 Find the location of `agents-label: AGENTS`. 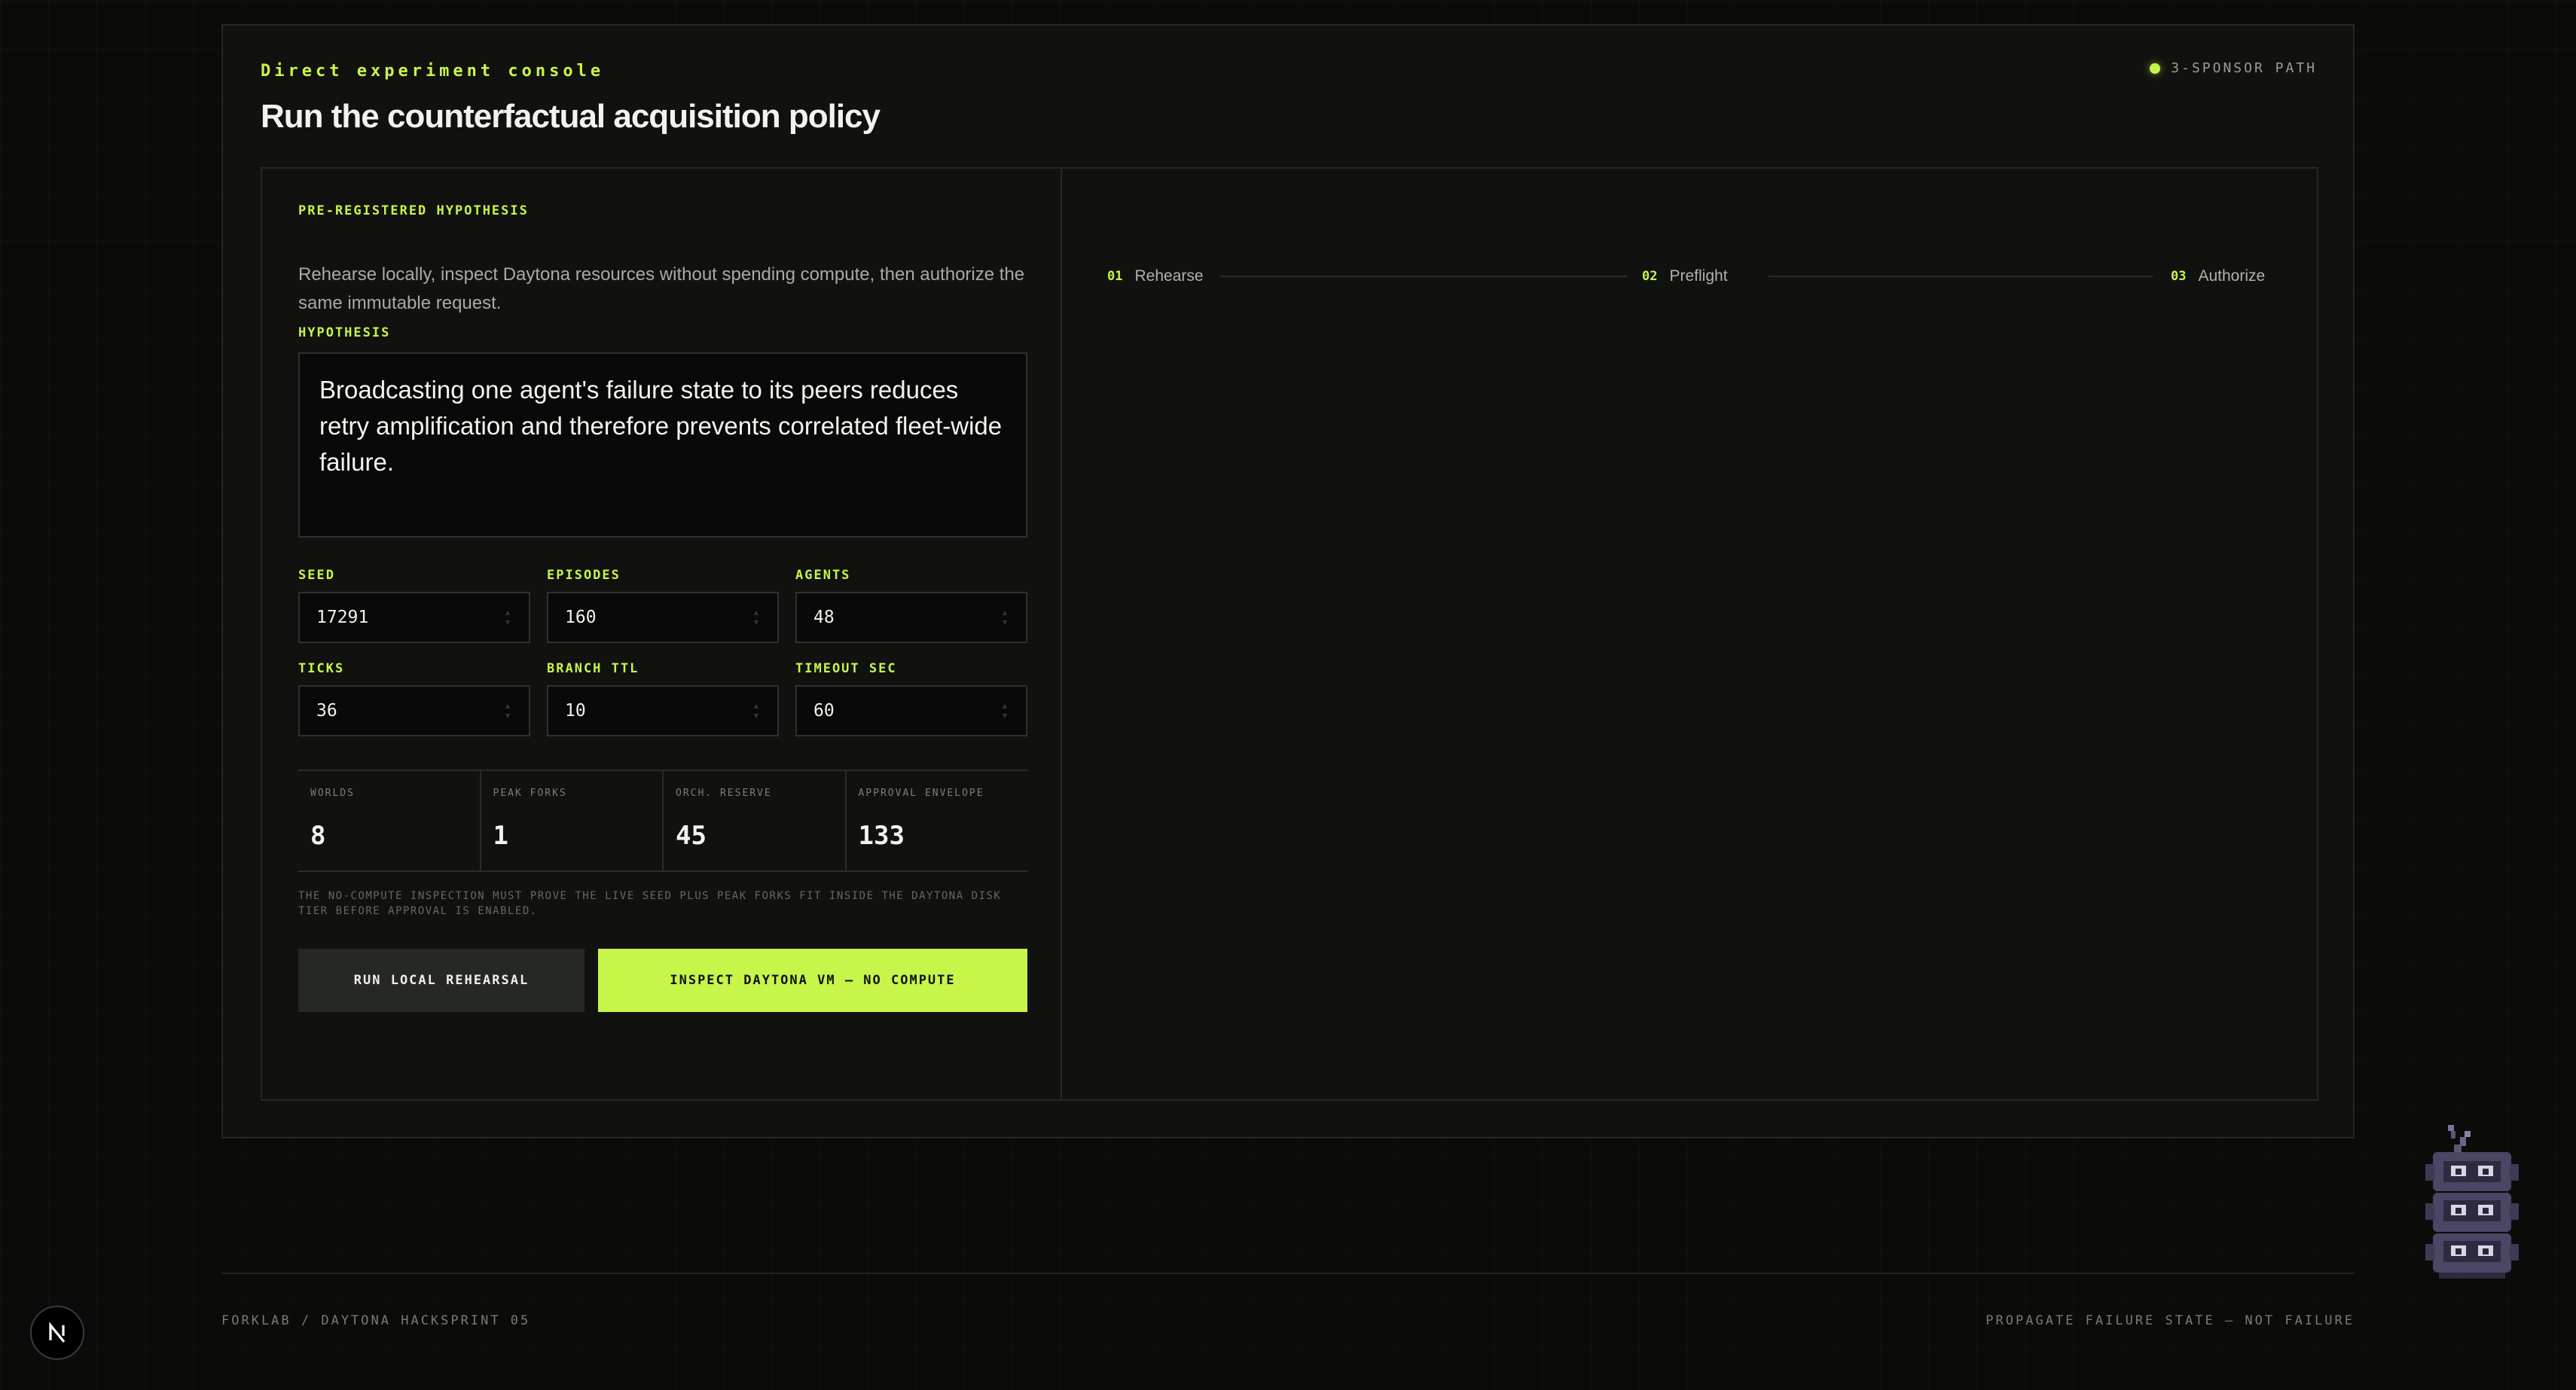

agents-label: AGENTS is located at coordinates (823, 575).